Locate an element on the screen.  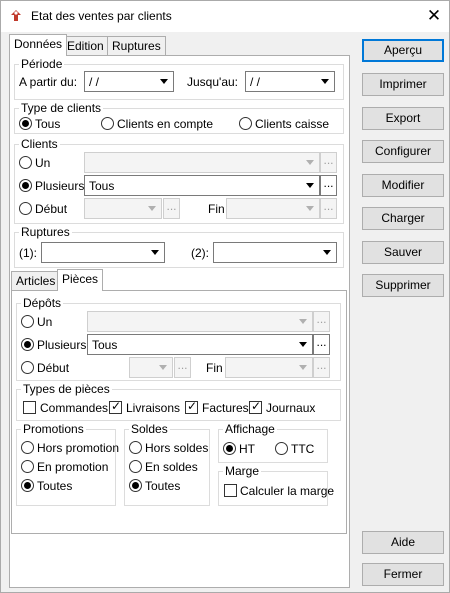
check-calculer-marge-label: Calculer la marge is located at coordinates (287, 491).